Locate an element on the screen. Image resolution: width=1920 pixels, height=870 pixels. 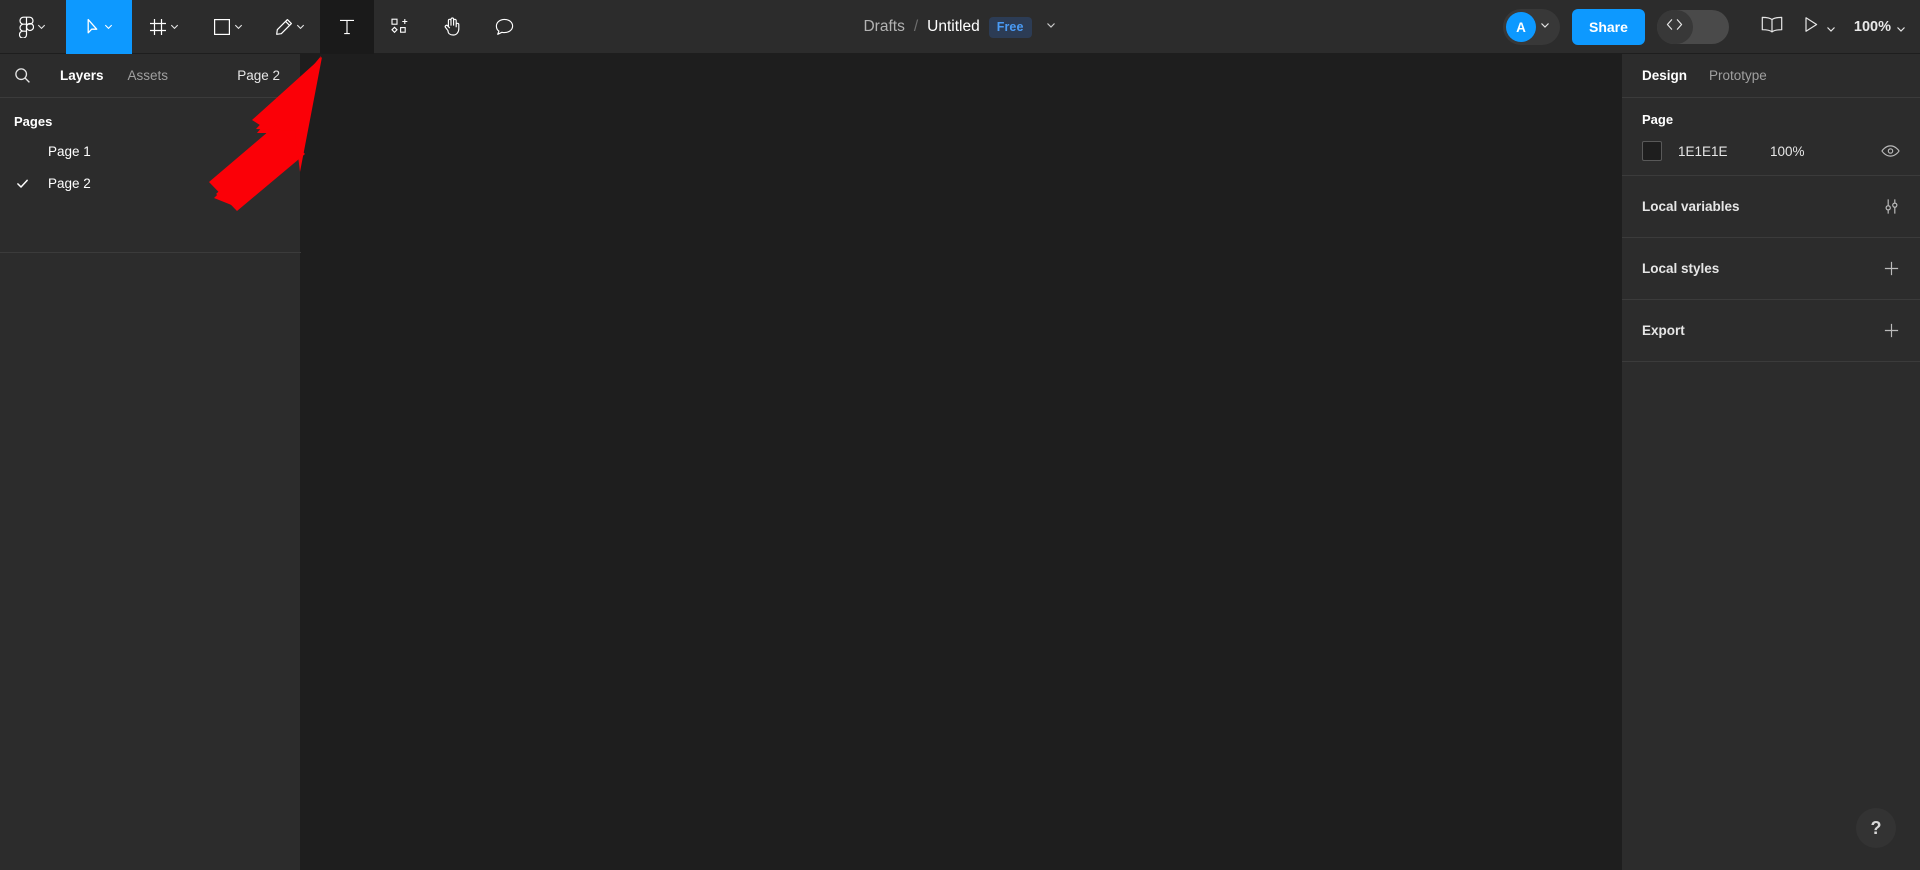
frame-tool-button is located at coordinates (164, 27).